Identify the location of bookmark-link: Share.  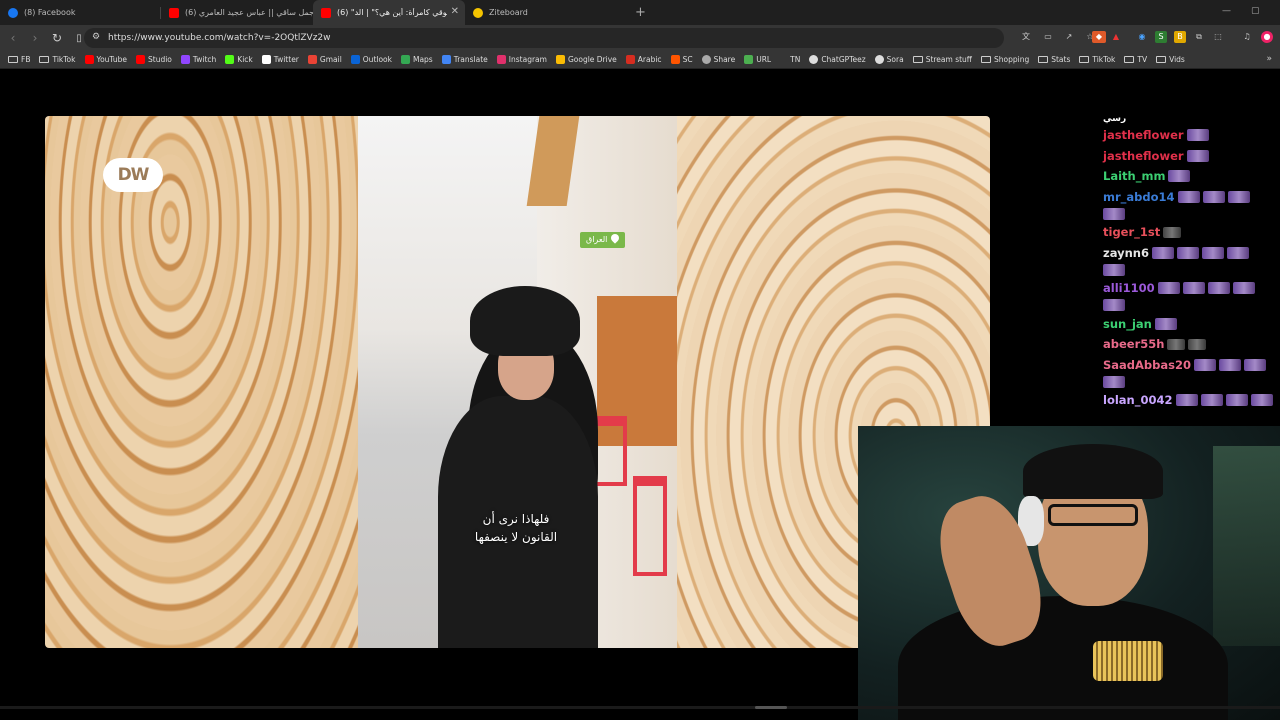
(718, 59).